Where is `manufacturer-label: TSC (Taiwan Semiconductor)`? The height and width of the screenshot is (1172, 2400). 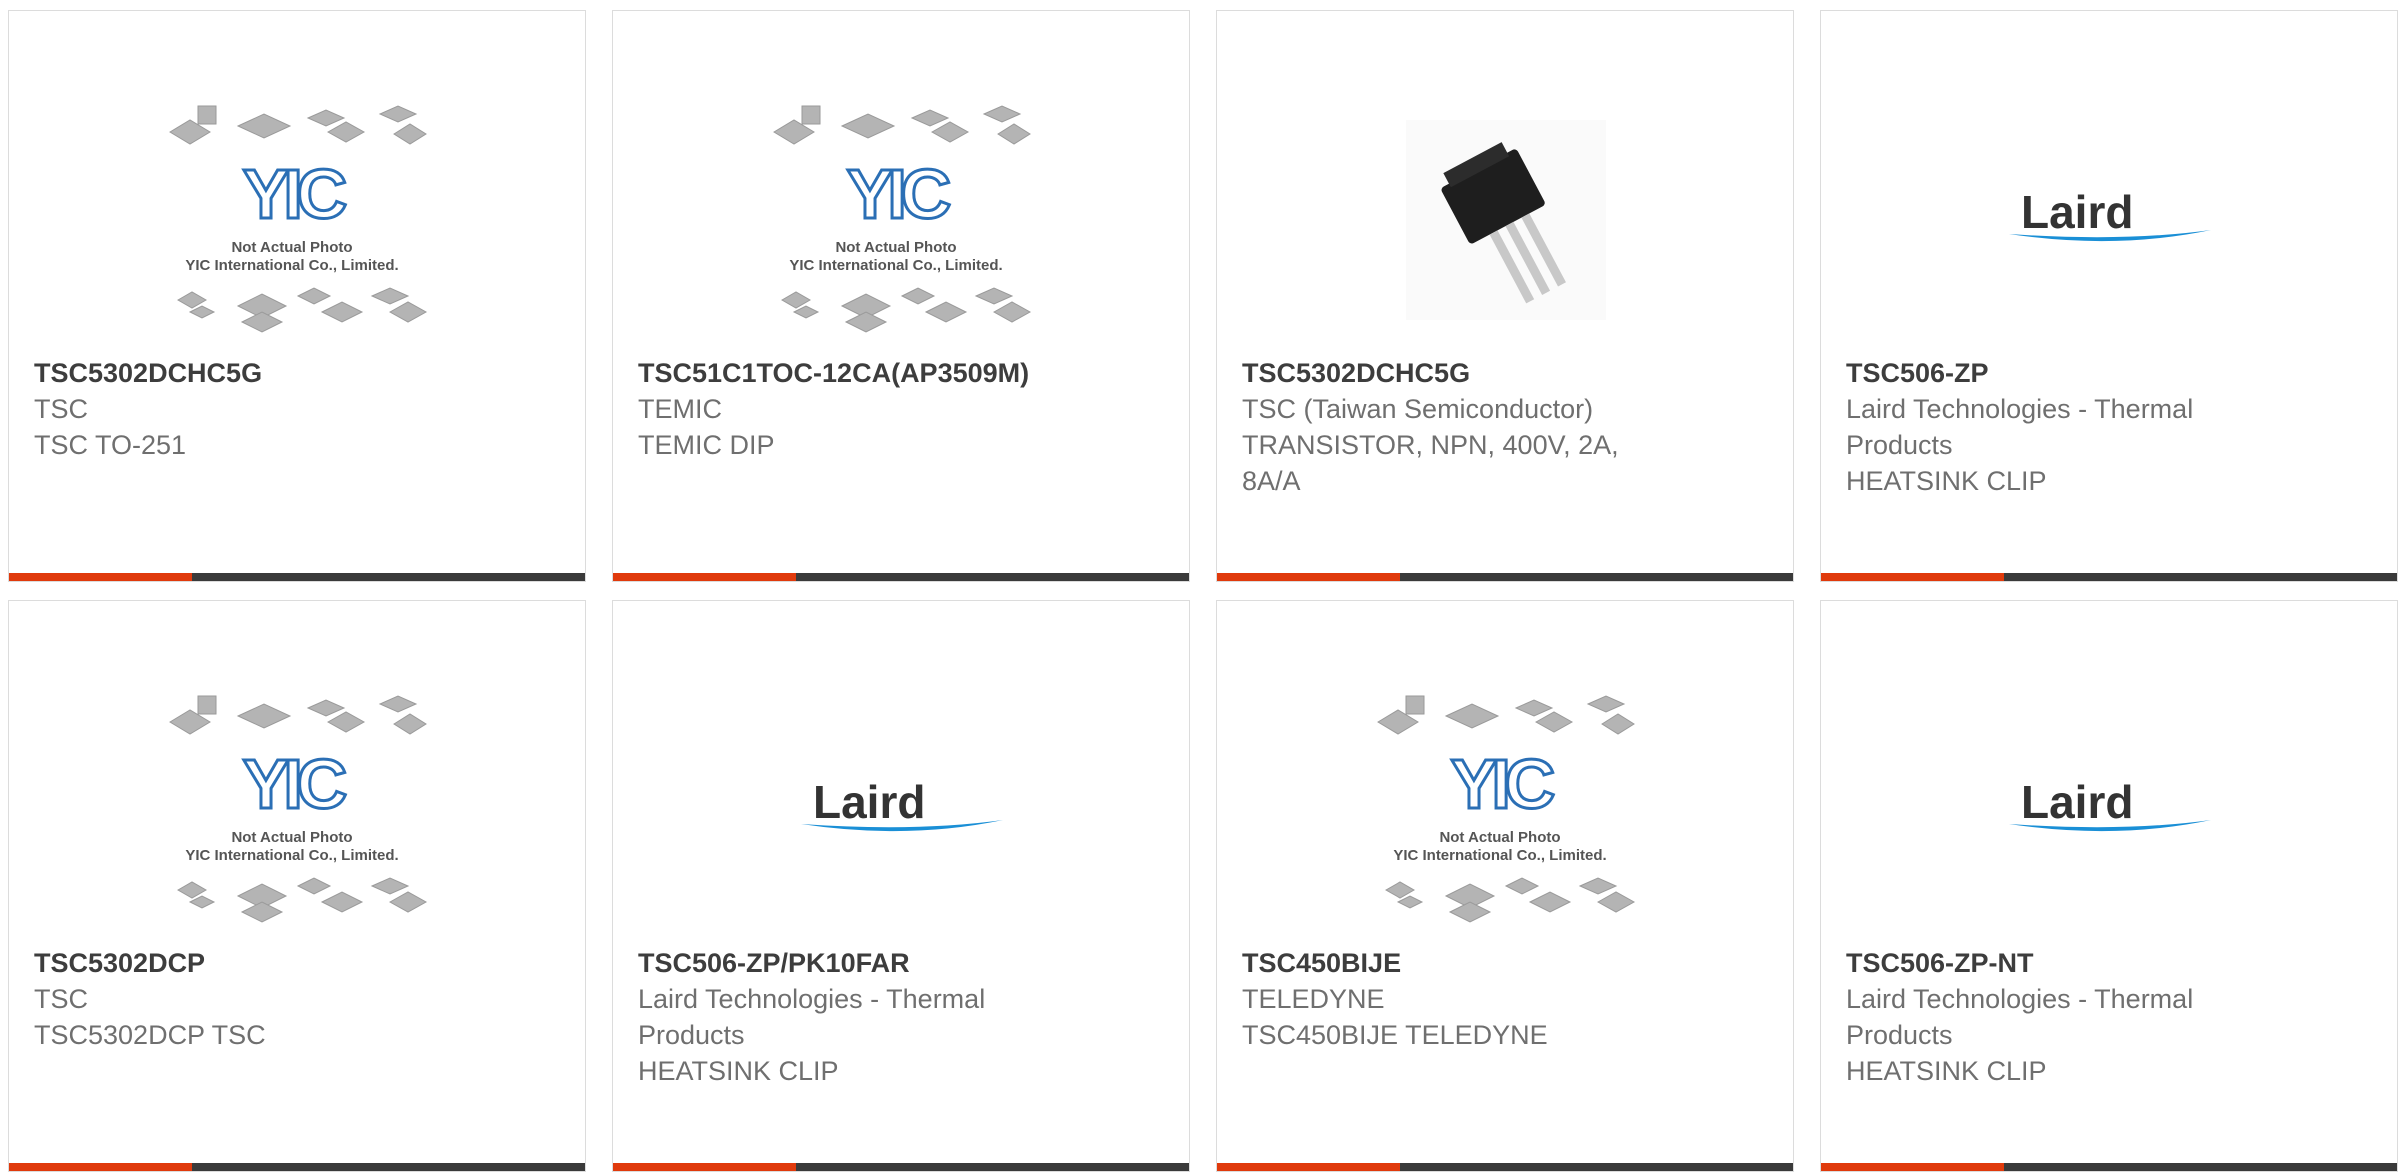 manufacturer-label: TSC (Taiwan Semiconductor) is located at coordinates (1418, 409).